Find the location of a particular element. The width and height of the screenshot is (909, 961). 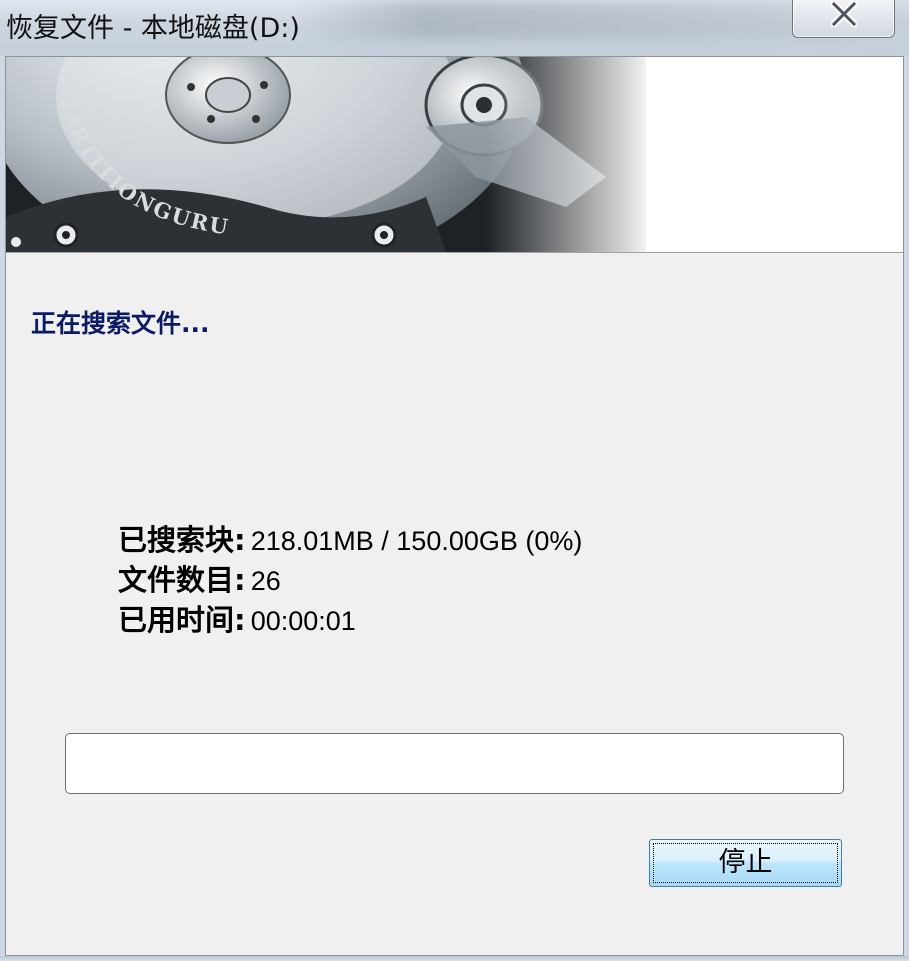

stat-file-count: 文件数目: 26 is located at coordinates (350, 577).